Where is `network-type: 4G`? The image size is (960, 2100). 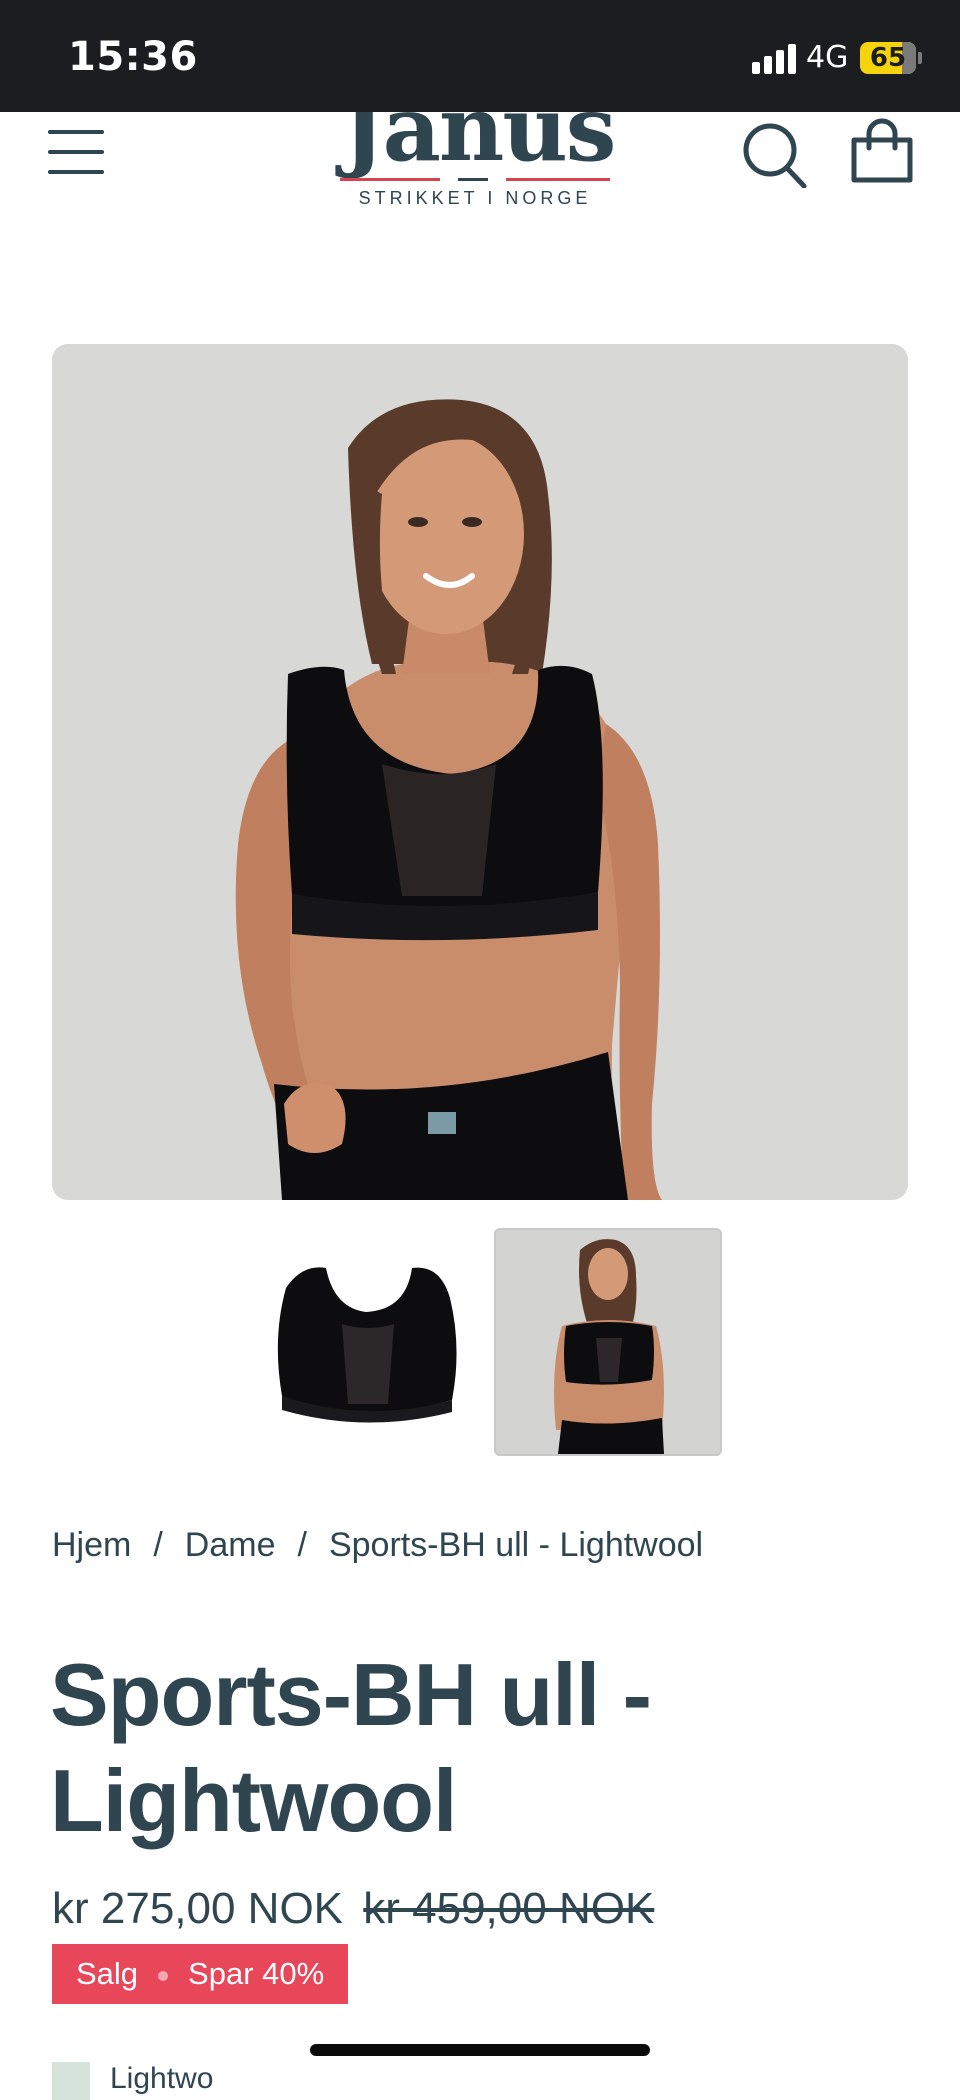
network-type: 4G is located at coordinates (827, 57).